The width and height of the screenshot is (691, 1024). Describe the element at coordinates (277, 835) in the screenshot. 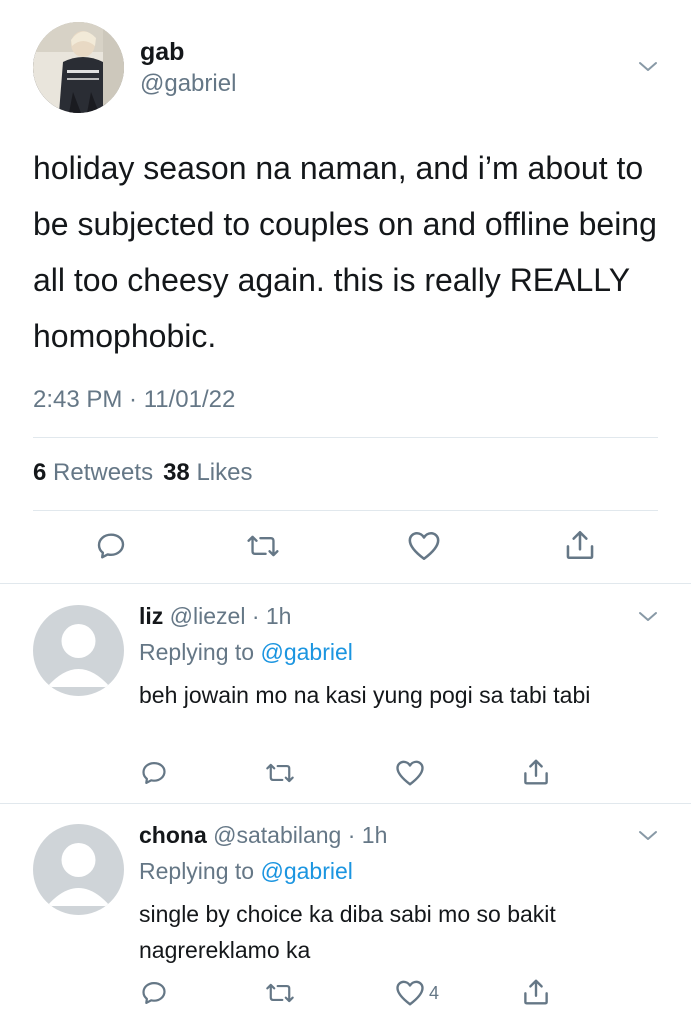

I see `handle: @satabilang` at that location.